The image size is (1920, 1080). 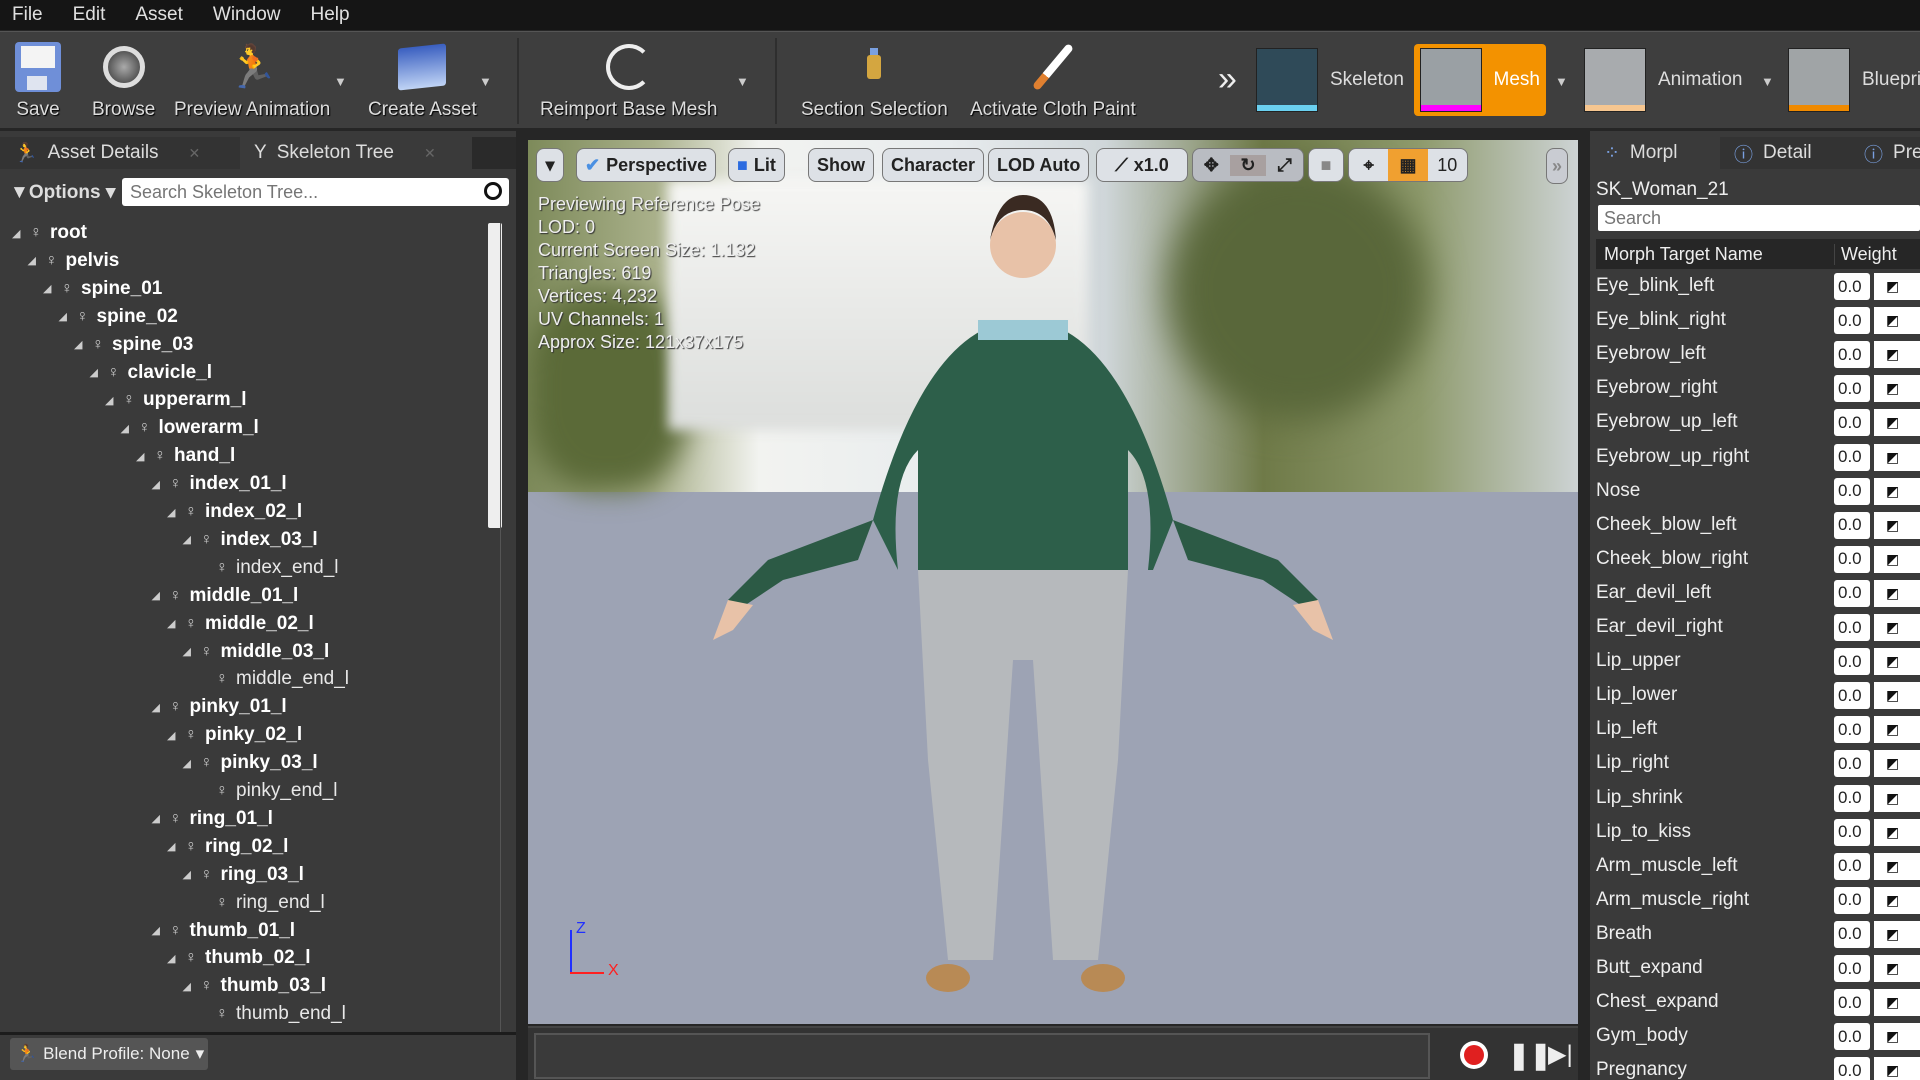 What do you see at coordinates (1655, 153) in the screenshot?
I see `tab-morph-target-preview: ⁘ Morpl` at bounding box center [1655, 153].